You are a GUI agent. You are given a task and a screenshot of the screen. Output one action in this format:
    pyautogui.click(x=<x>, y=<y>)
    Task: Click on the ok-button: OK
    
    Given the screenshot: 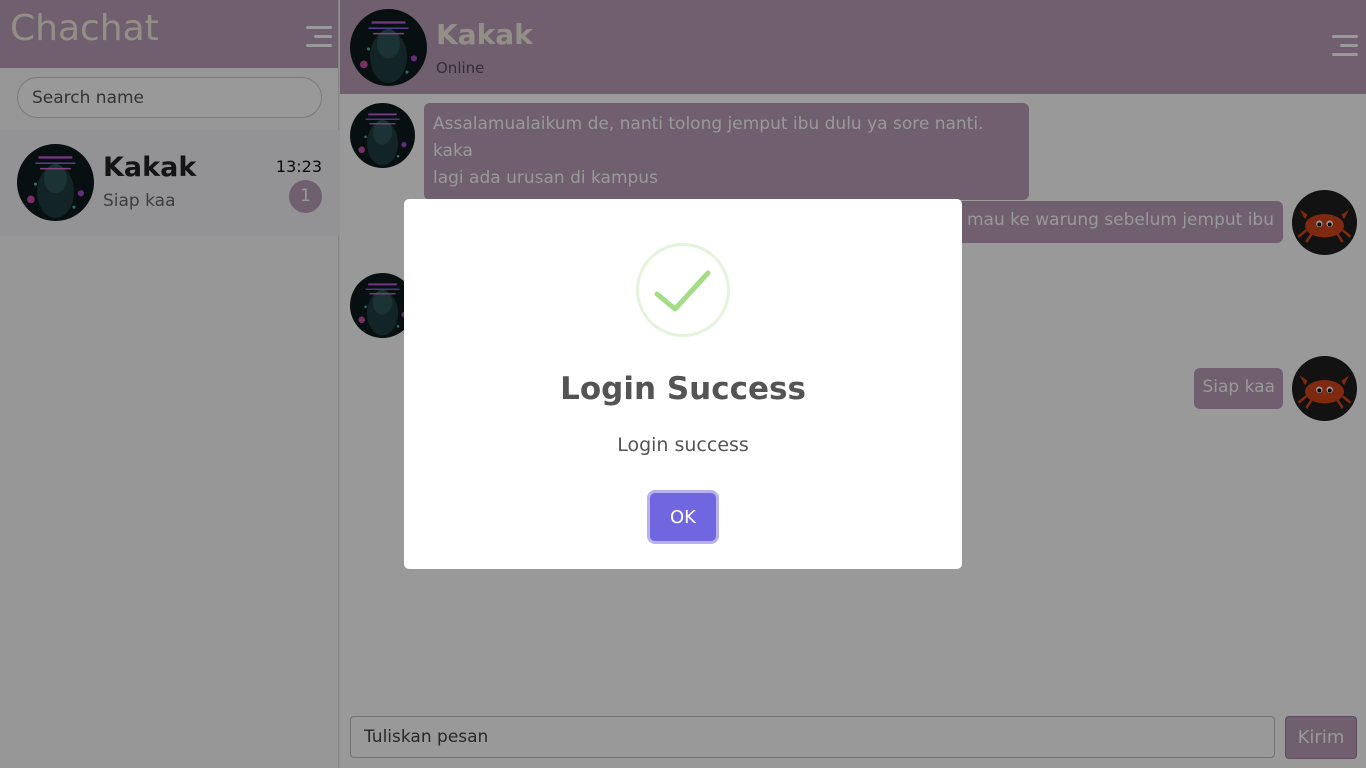 What is the action you would take?
    pyautogui.click(x=683, y=517)
    